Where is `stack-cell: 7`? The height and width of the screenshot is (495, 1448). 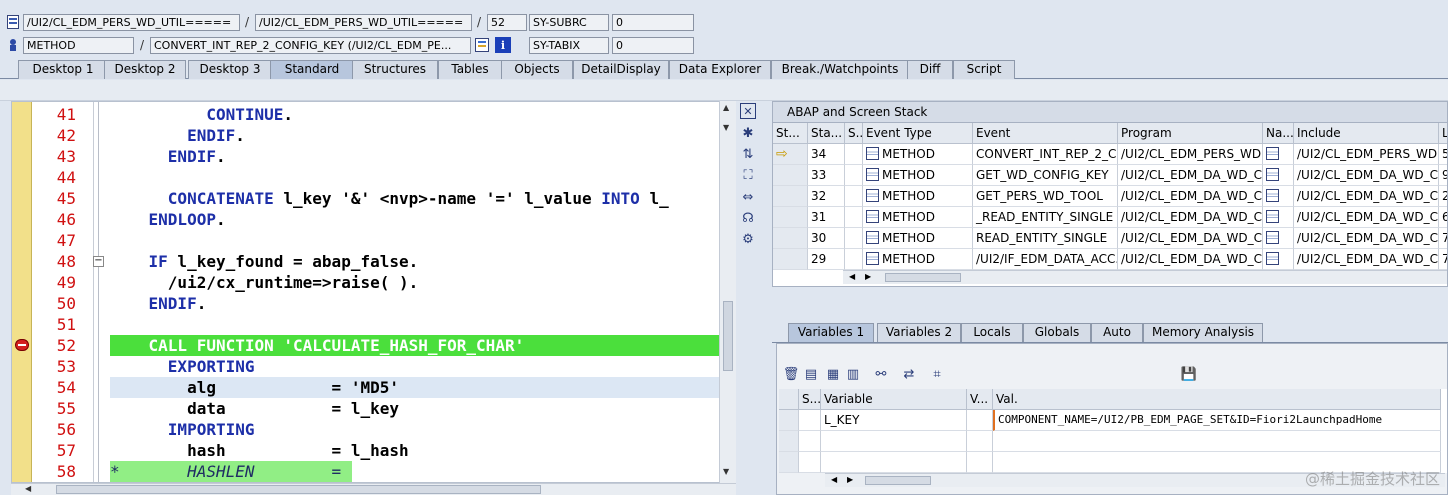
stack-cell: 7 is located at coordinates (1443, 259).